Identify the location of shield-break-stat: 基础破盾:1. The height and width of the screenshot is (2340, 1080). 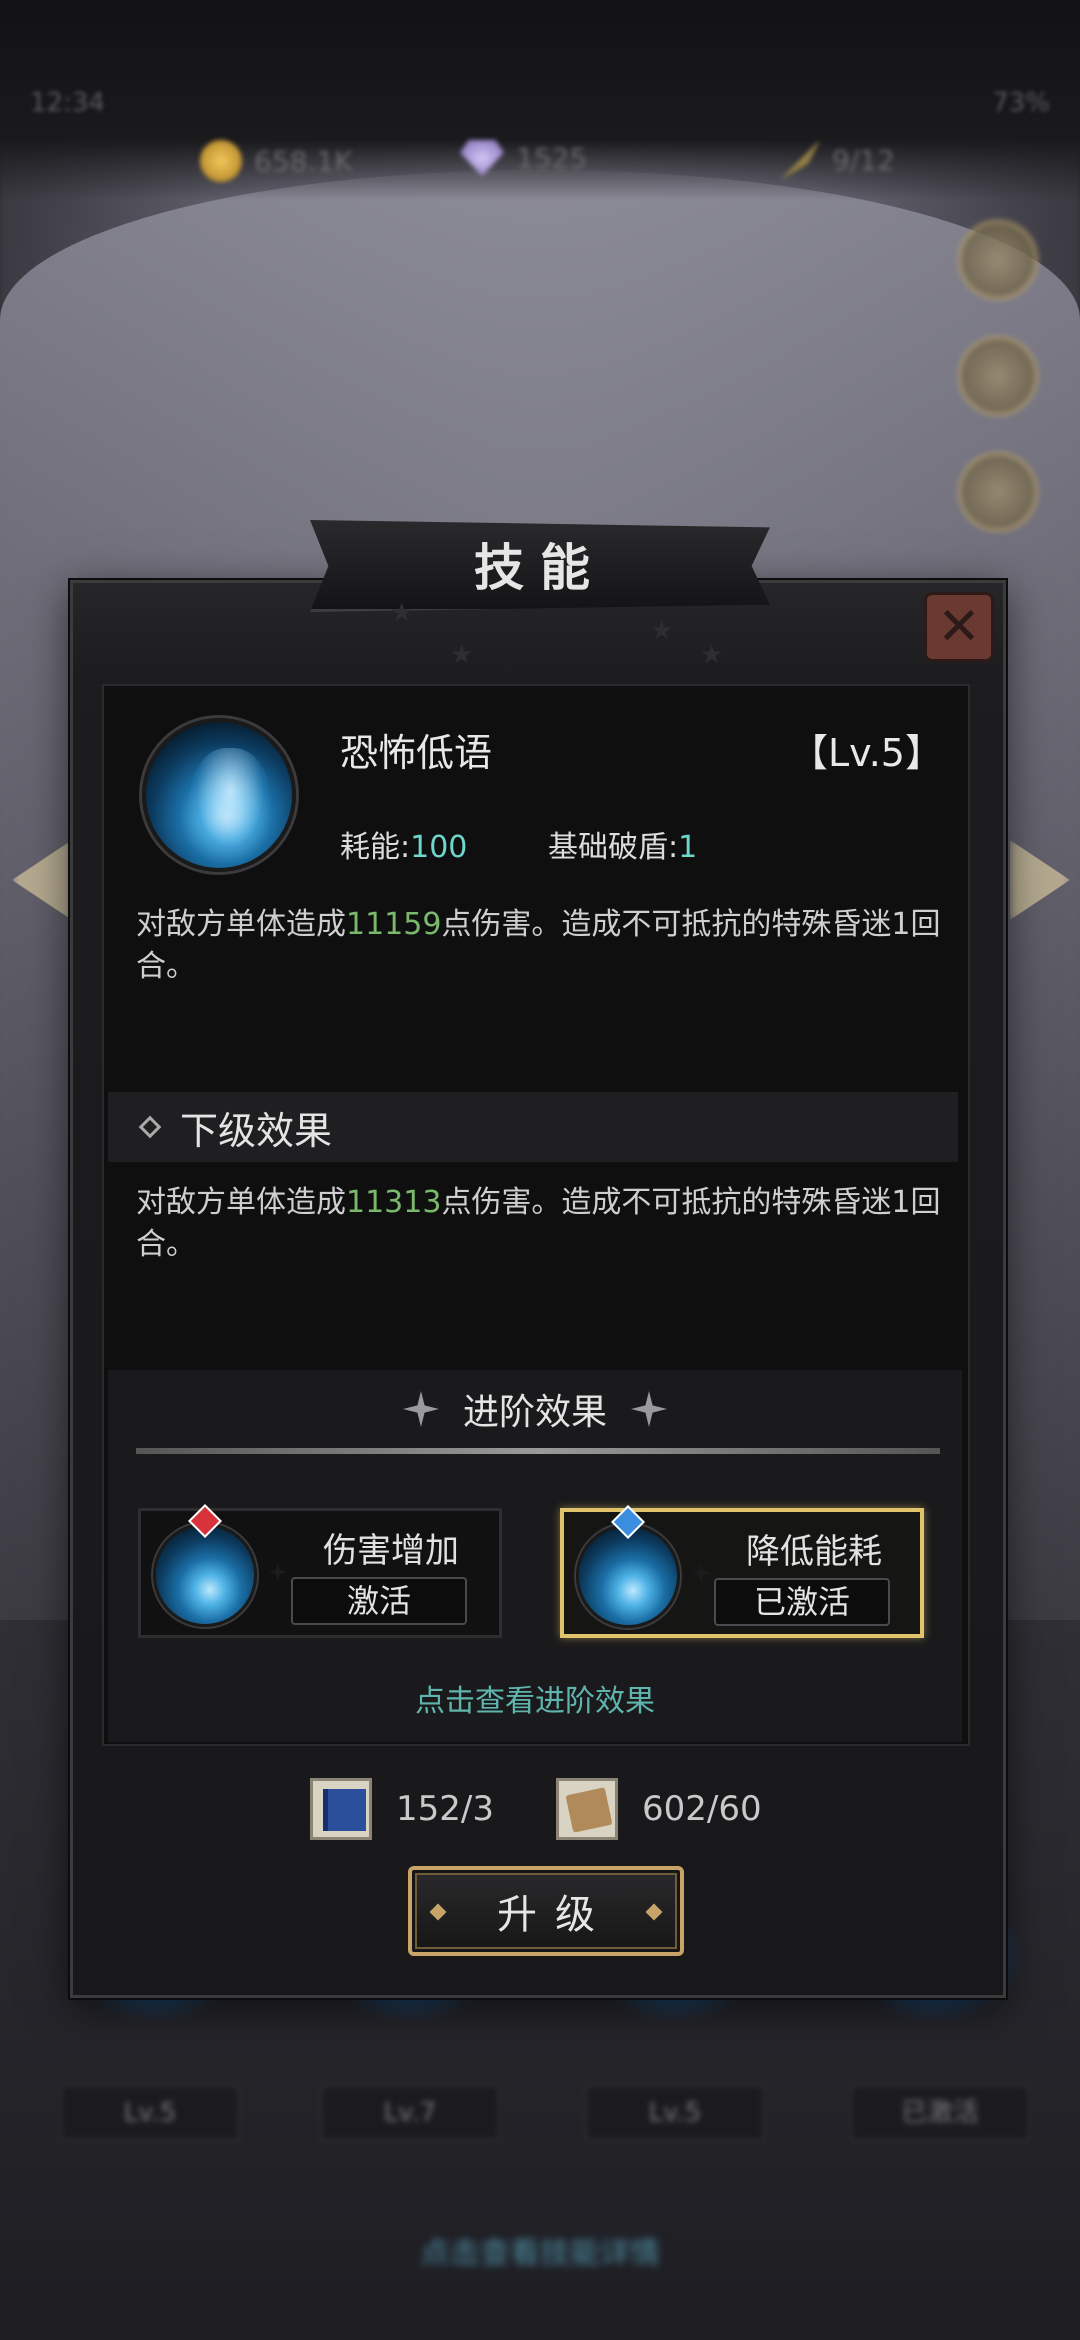
(622, 844).